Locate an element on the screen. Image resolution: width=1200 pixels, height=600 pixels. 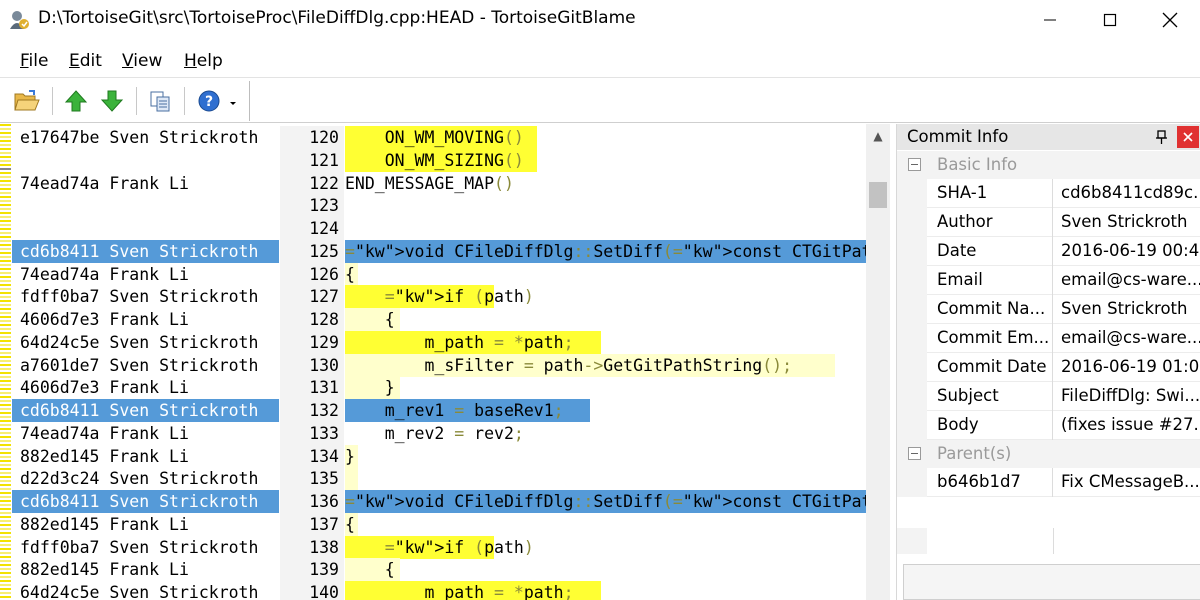
code-line: ="kw">if (path) is located at coordinates (439, 297).